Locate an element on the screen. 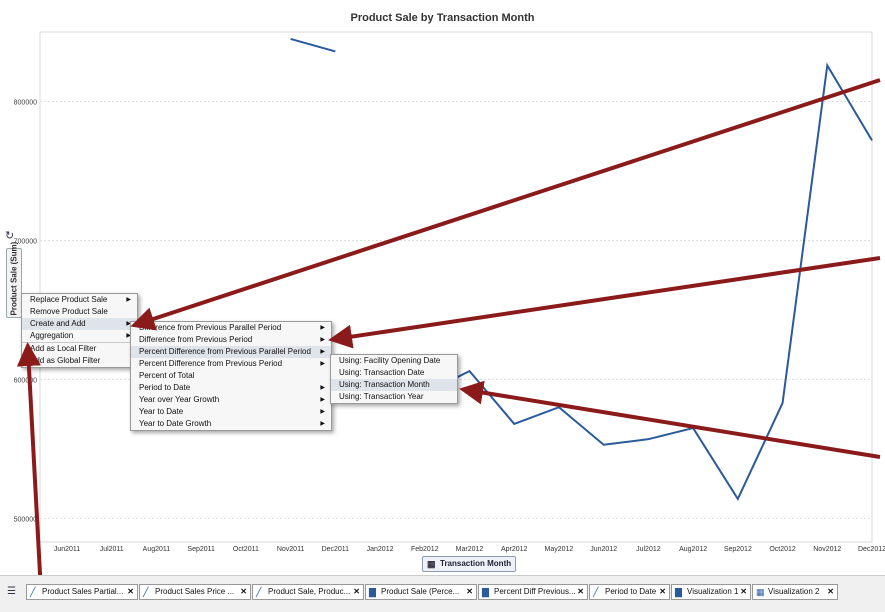 The image size is (885, 612). x-tick-label: Sep2011 is located at coordinates (201, 549).